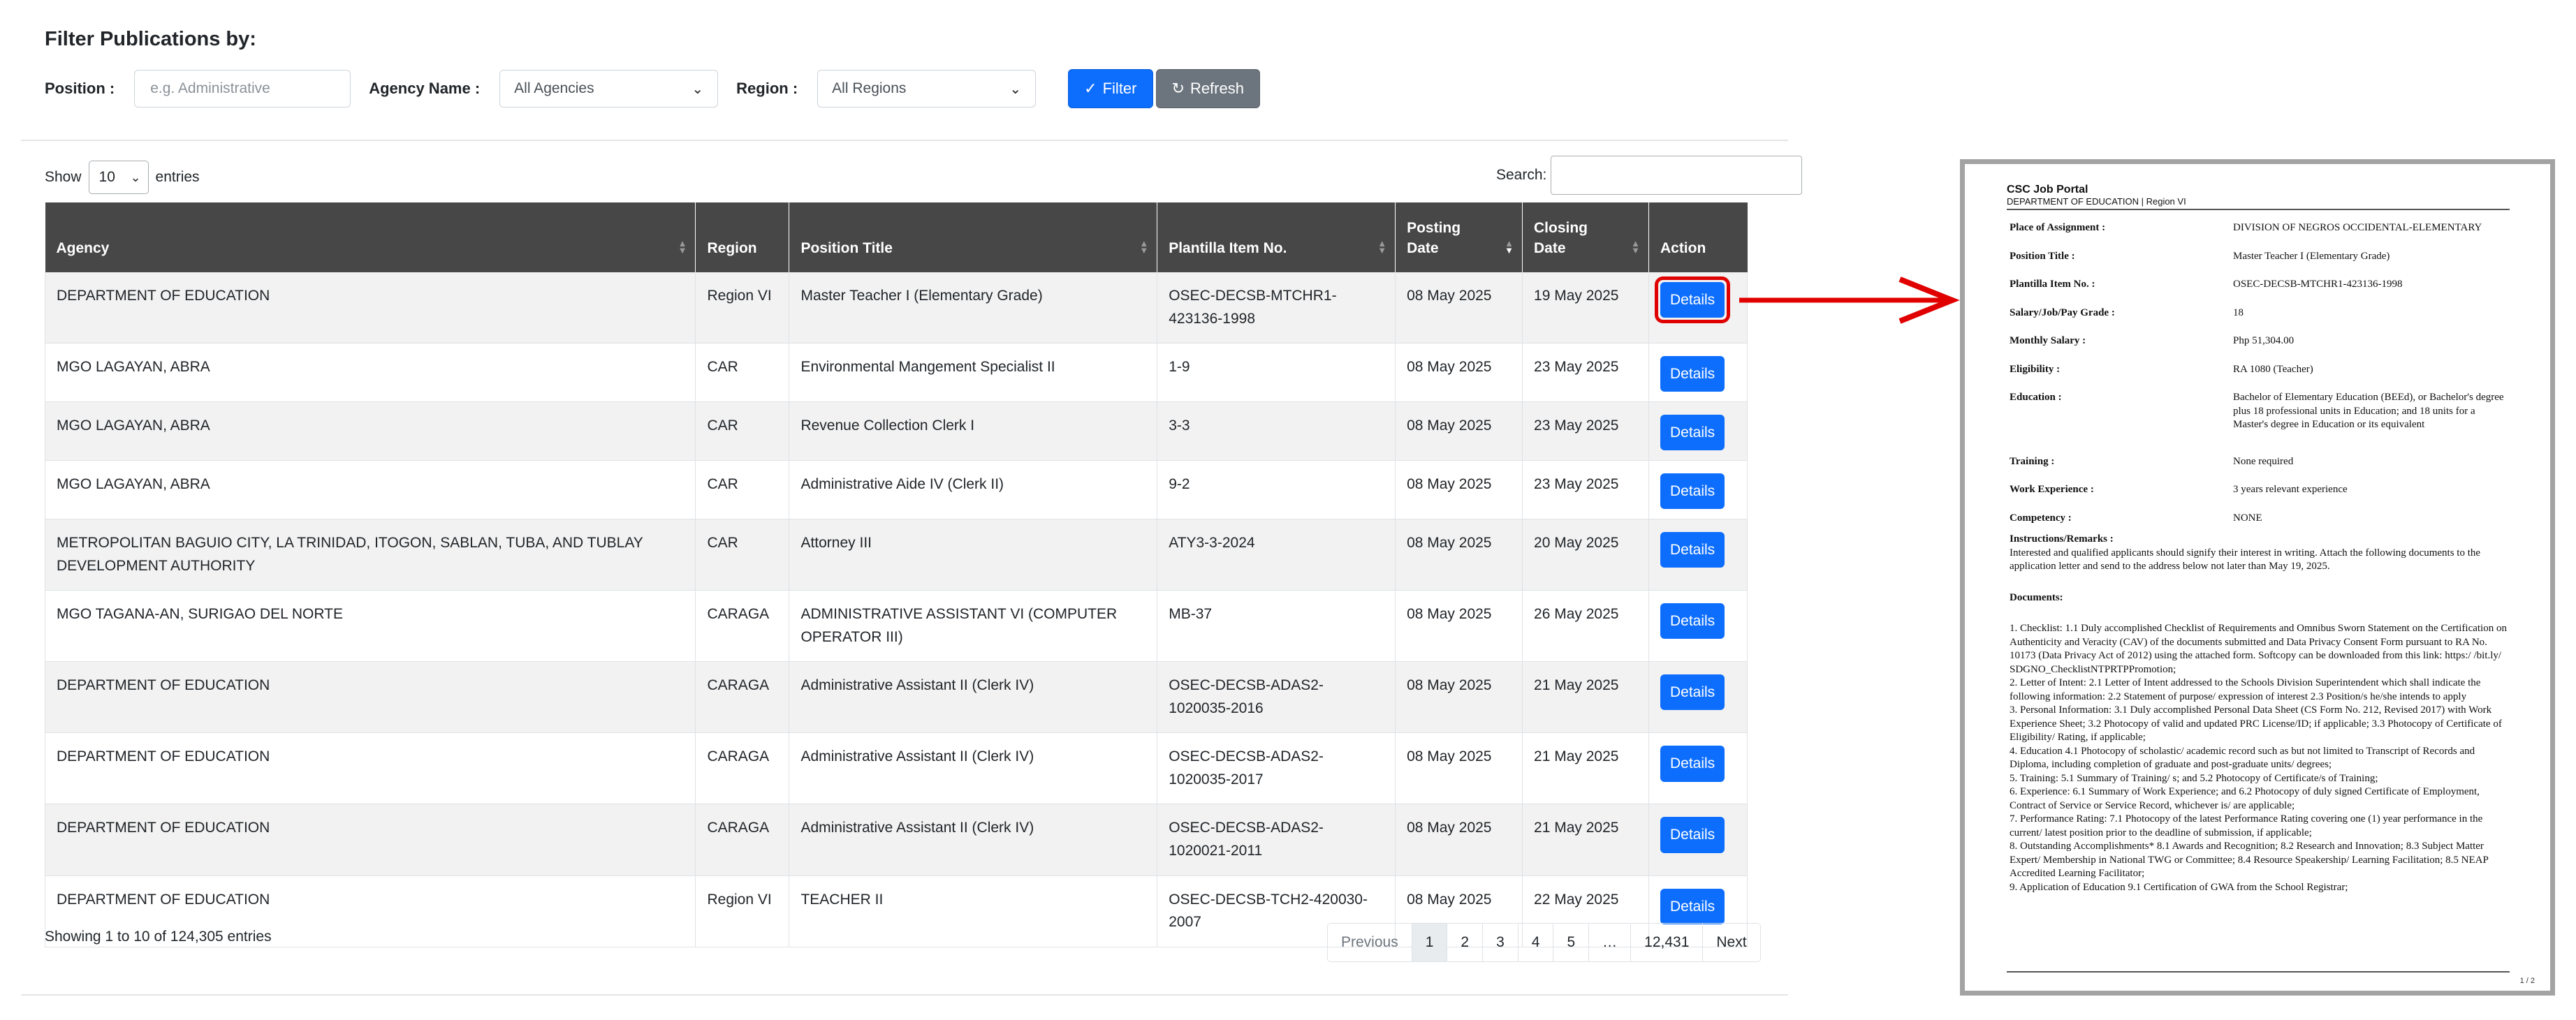 The height and width of the screenshot is (1020, 2576). I want to click on filter-button-label: Filter, so click(1119, 88).